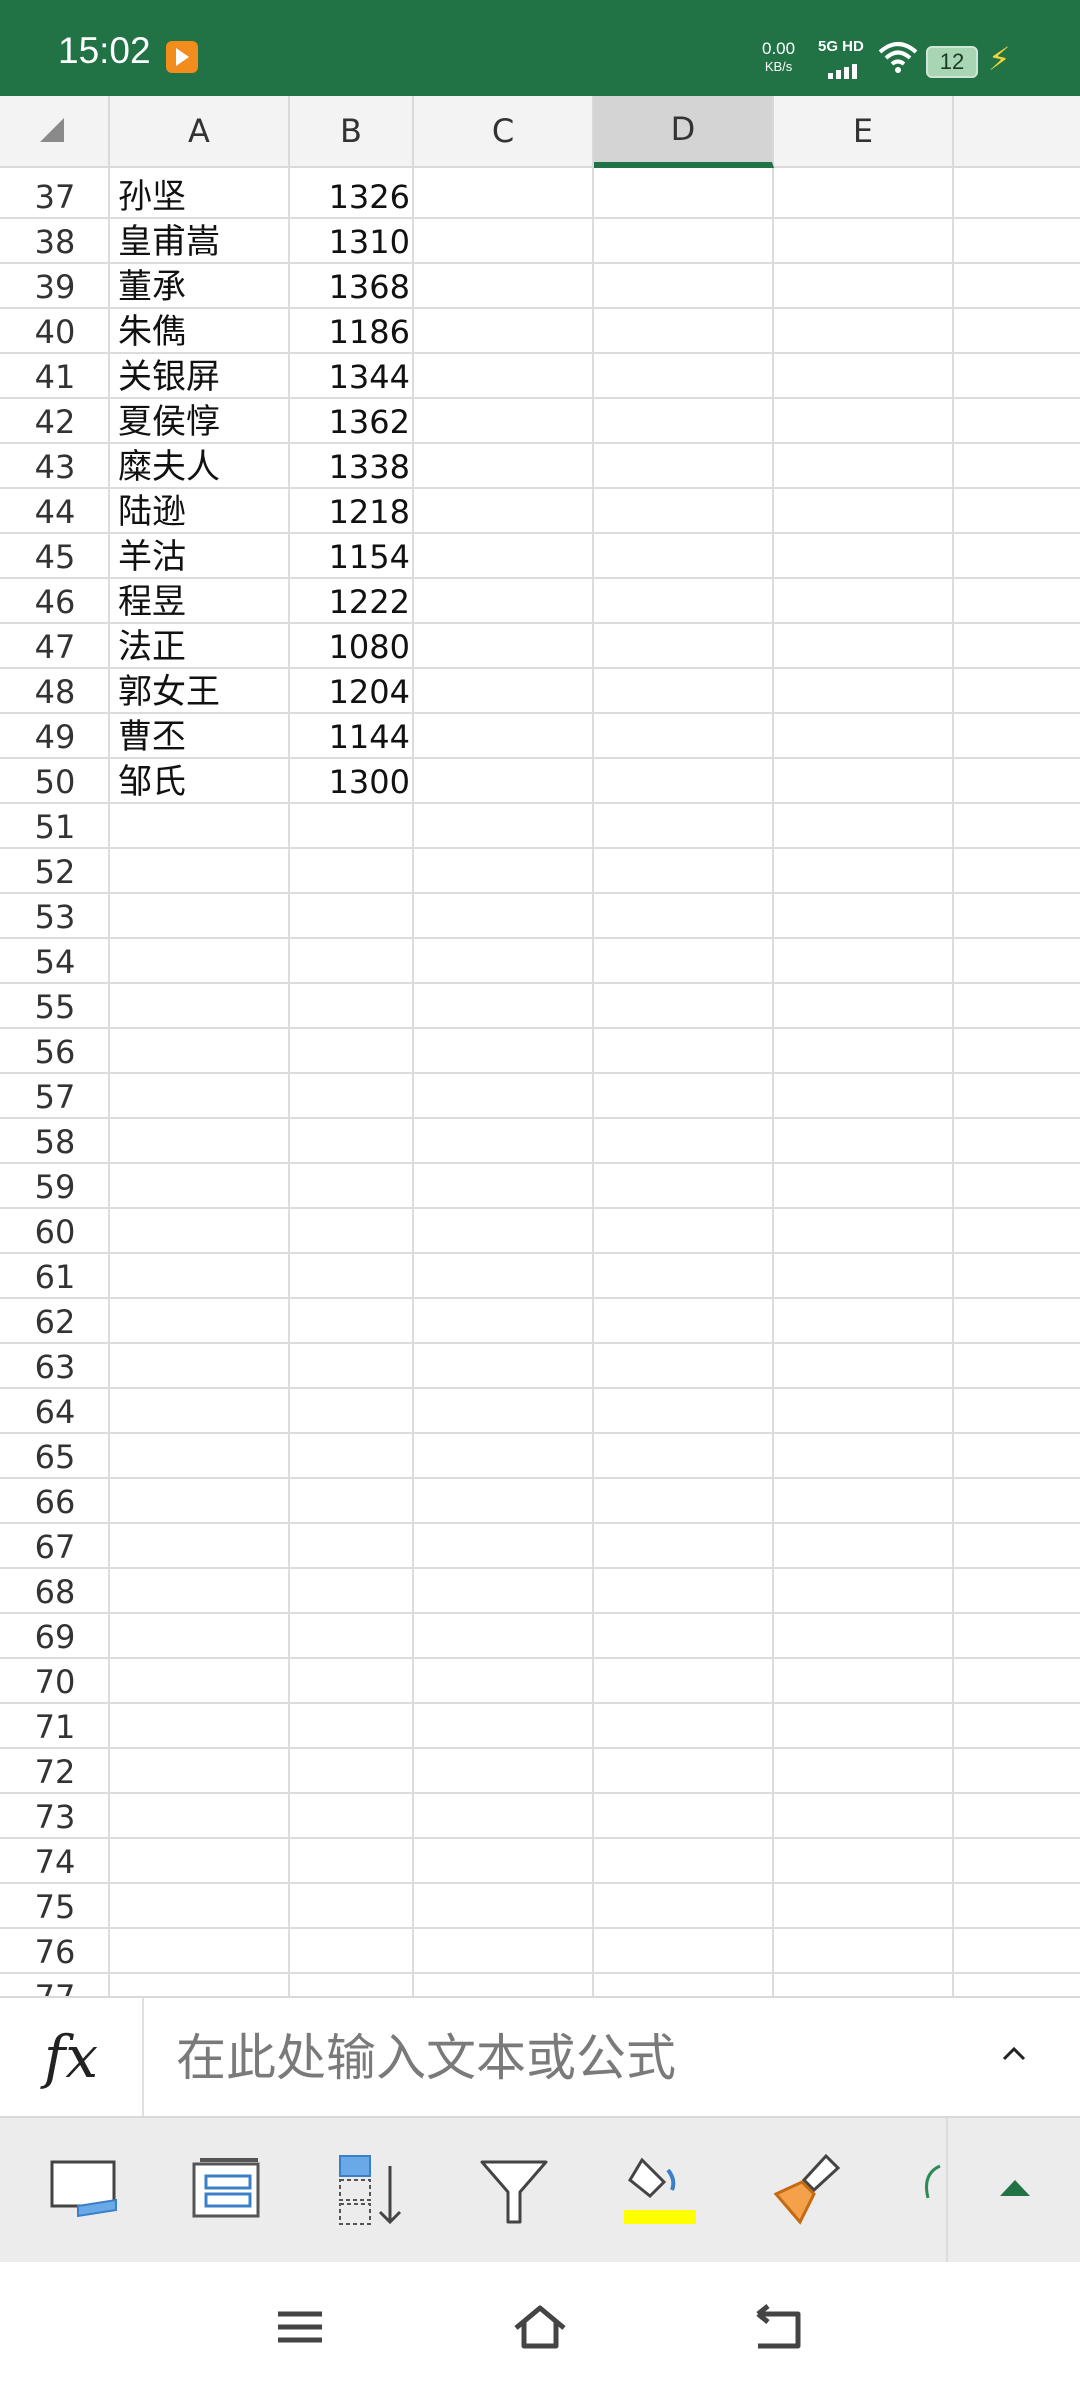 The image size is (1080, 2388). I want to click on cell-a: 孙坚, so click(152, 196).